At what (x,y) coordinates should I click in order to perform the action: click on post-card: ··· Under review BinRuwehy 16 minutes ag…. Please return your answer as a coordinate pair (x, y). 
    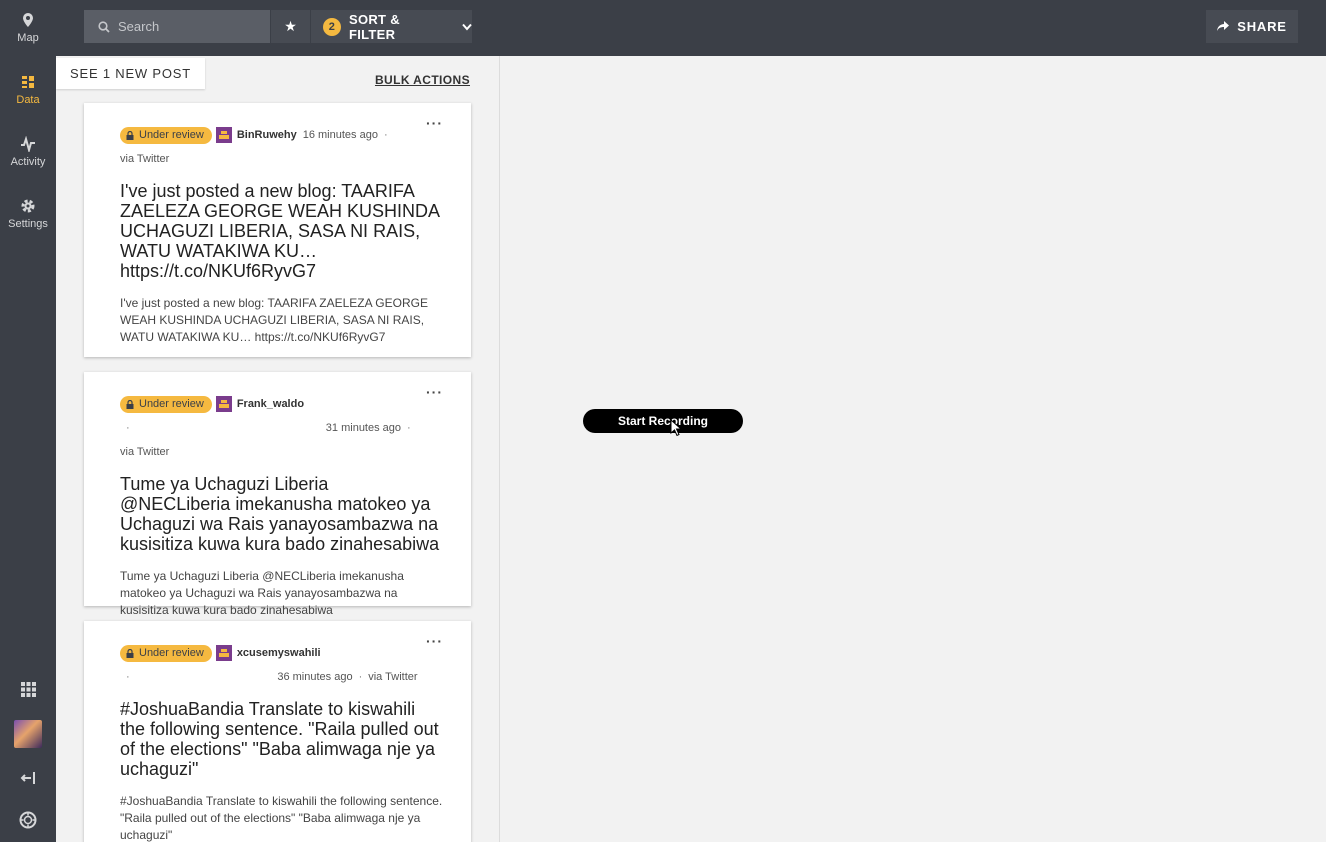
    Looking at the image, I should click on (277, 230).